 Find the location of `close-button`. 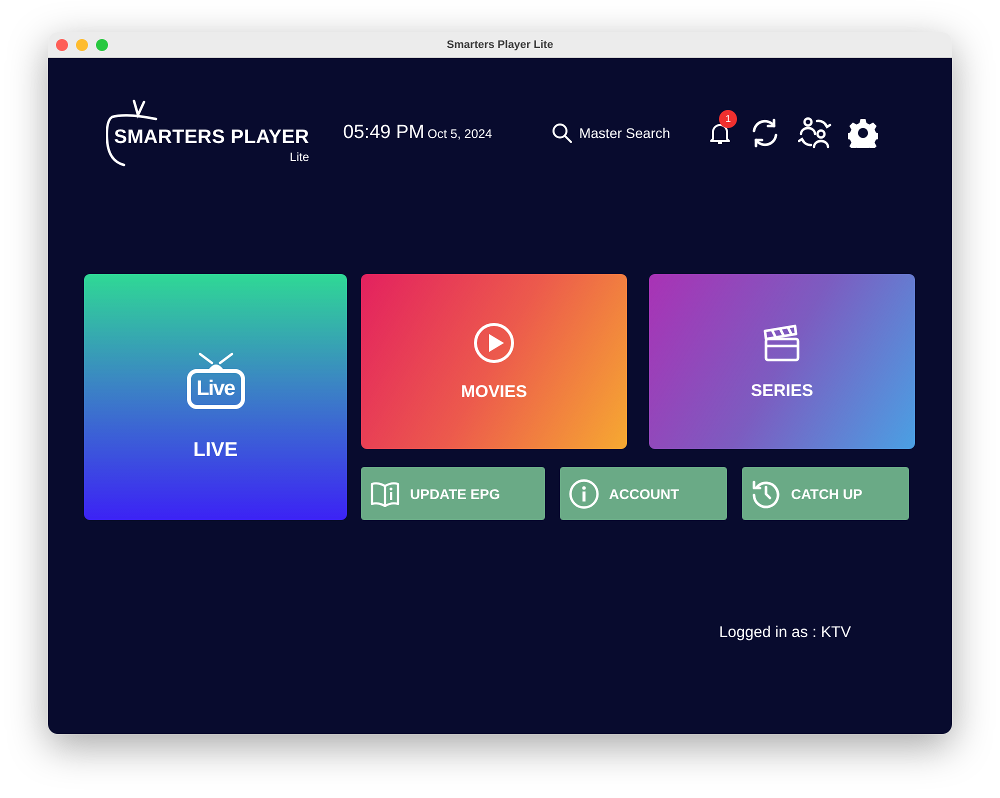

close-button is located at coordinates (62, 44).